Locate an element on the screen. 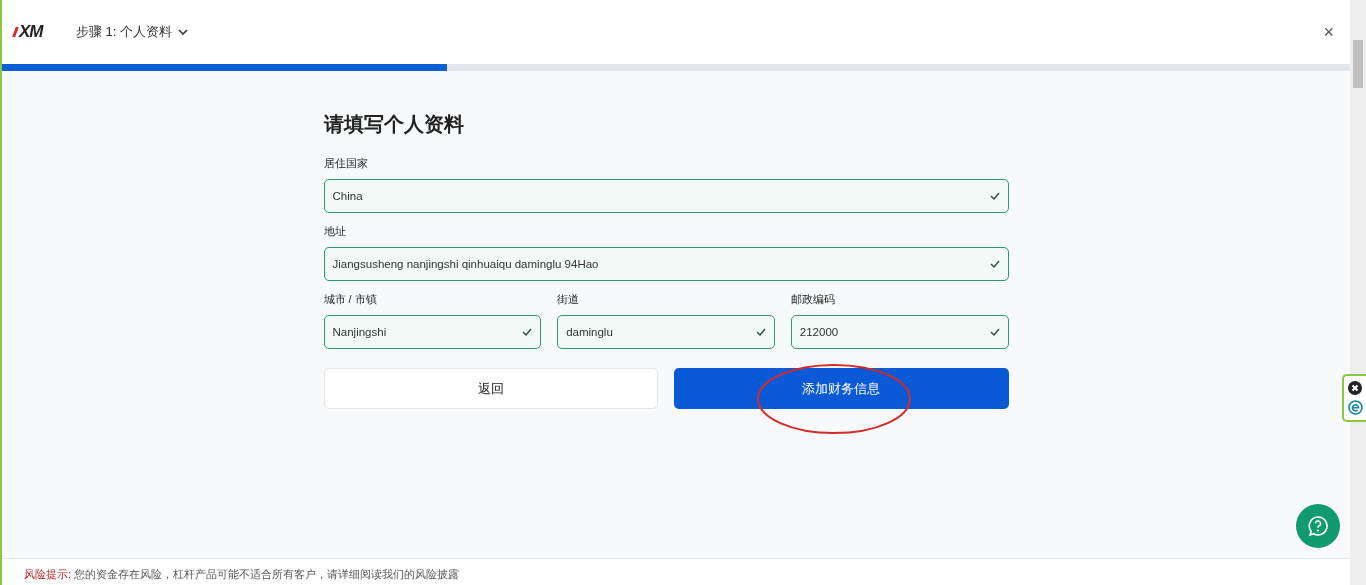 Image resolution: width=1366 pixels, height=585 pixels. scrollbar is located at coordinates (1358, 292).